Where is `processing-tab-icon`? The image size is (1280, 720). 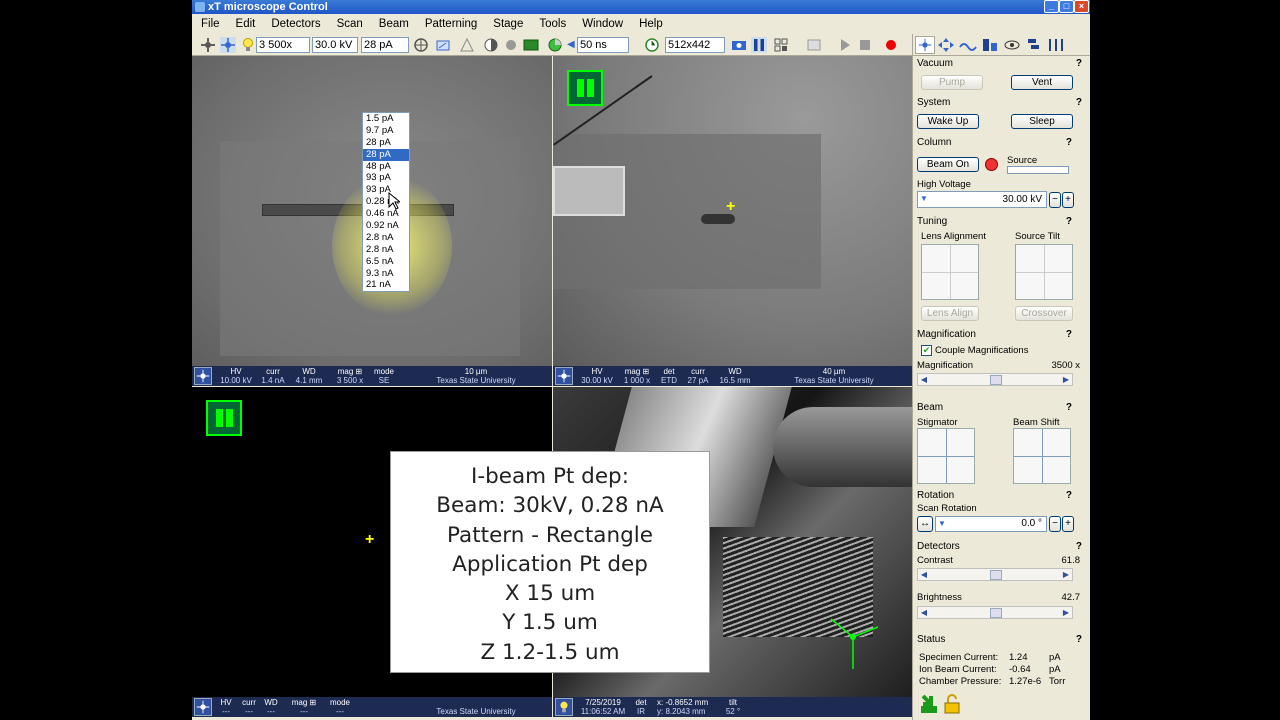
processing-tab-icon is located at coordinates (968, 45).